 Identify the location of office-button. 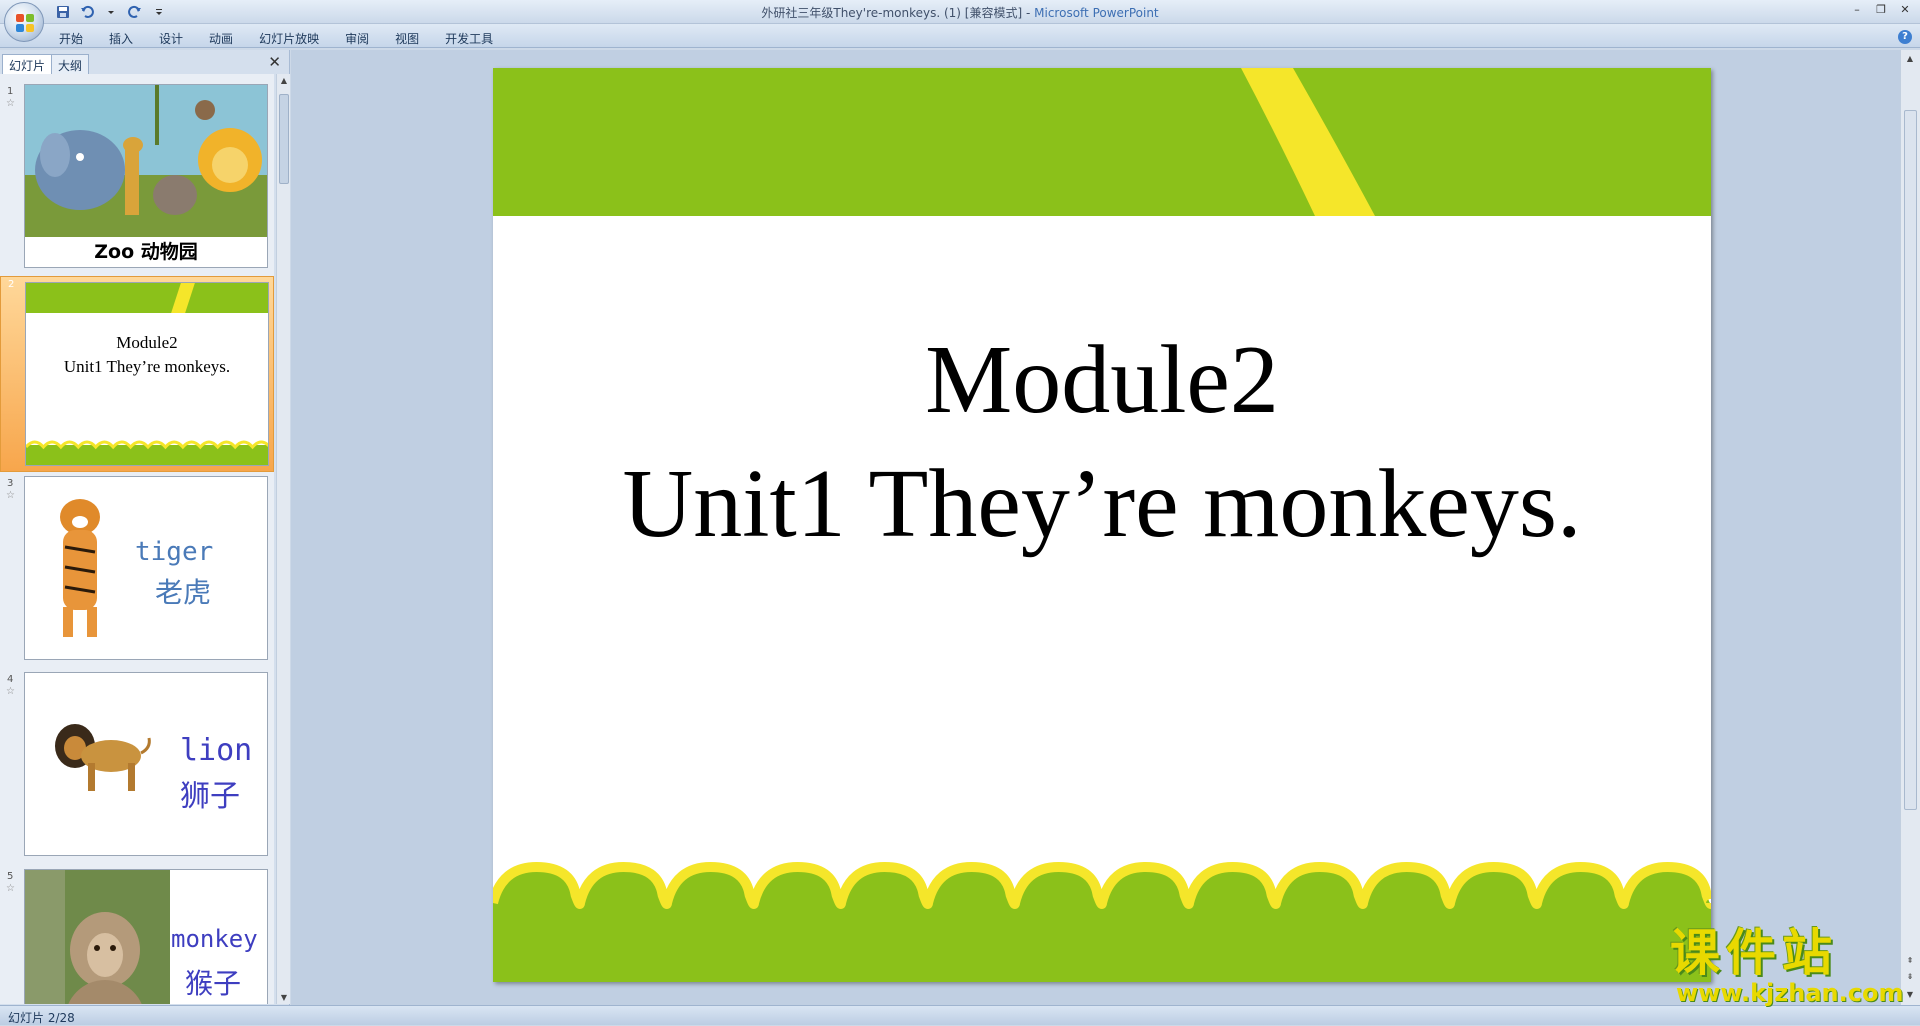
(24, 22).